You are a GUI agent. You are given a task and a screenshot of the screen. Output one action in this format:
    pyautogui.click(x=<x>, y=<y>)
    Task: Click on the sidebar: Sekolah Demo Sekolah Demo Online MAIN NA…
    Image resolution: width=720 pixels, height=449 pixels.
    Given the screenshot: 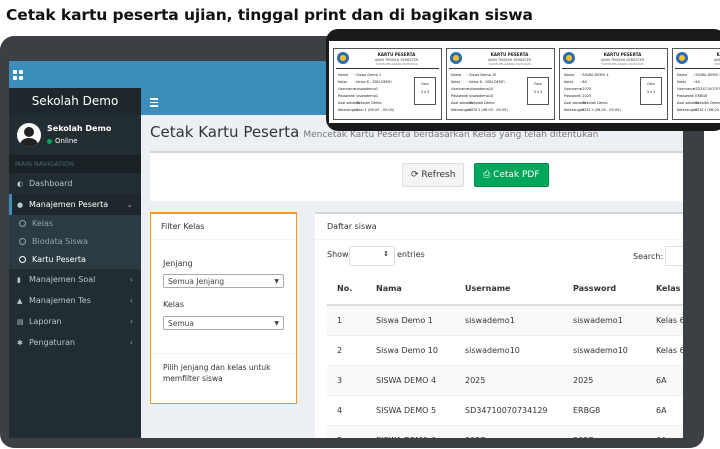 What is the action you would take?
    pyautogui.click(x=75, y=263)
    